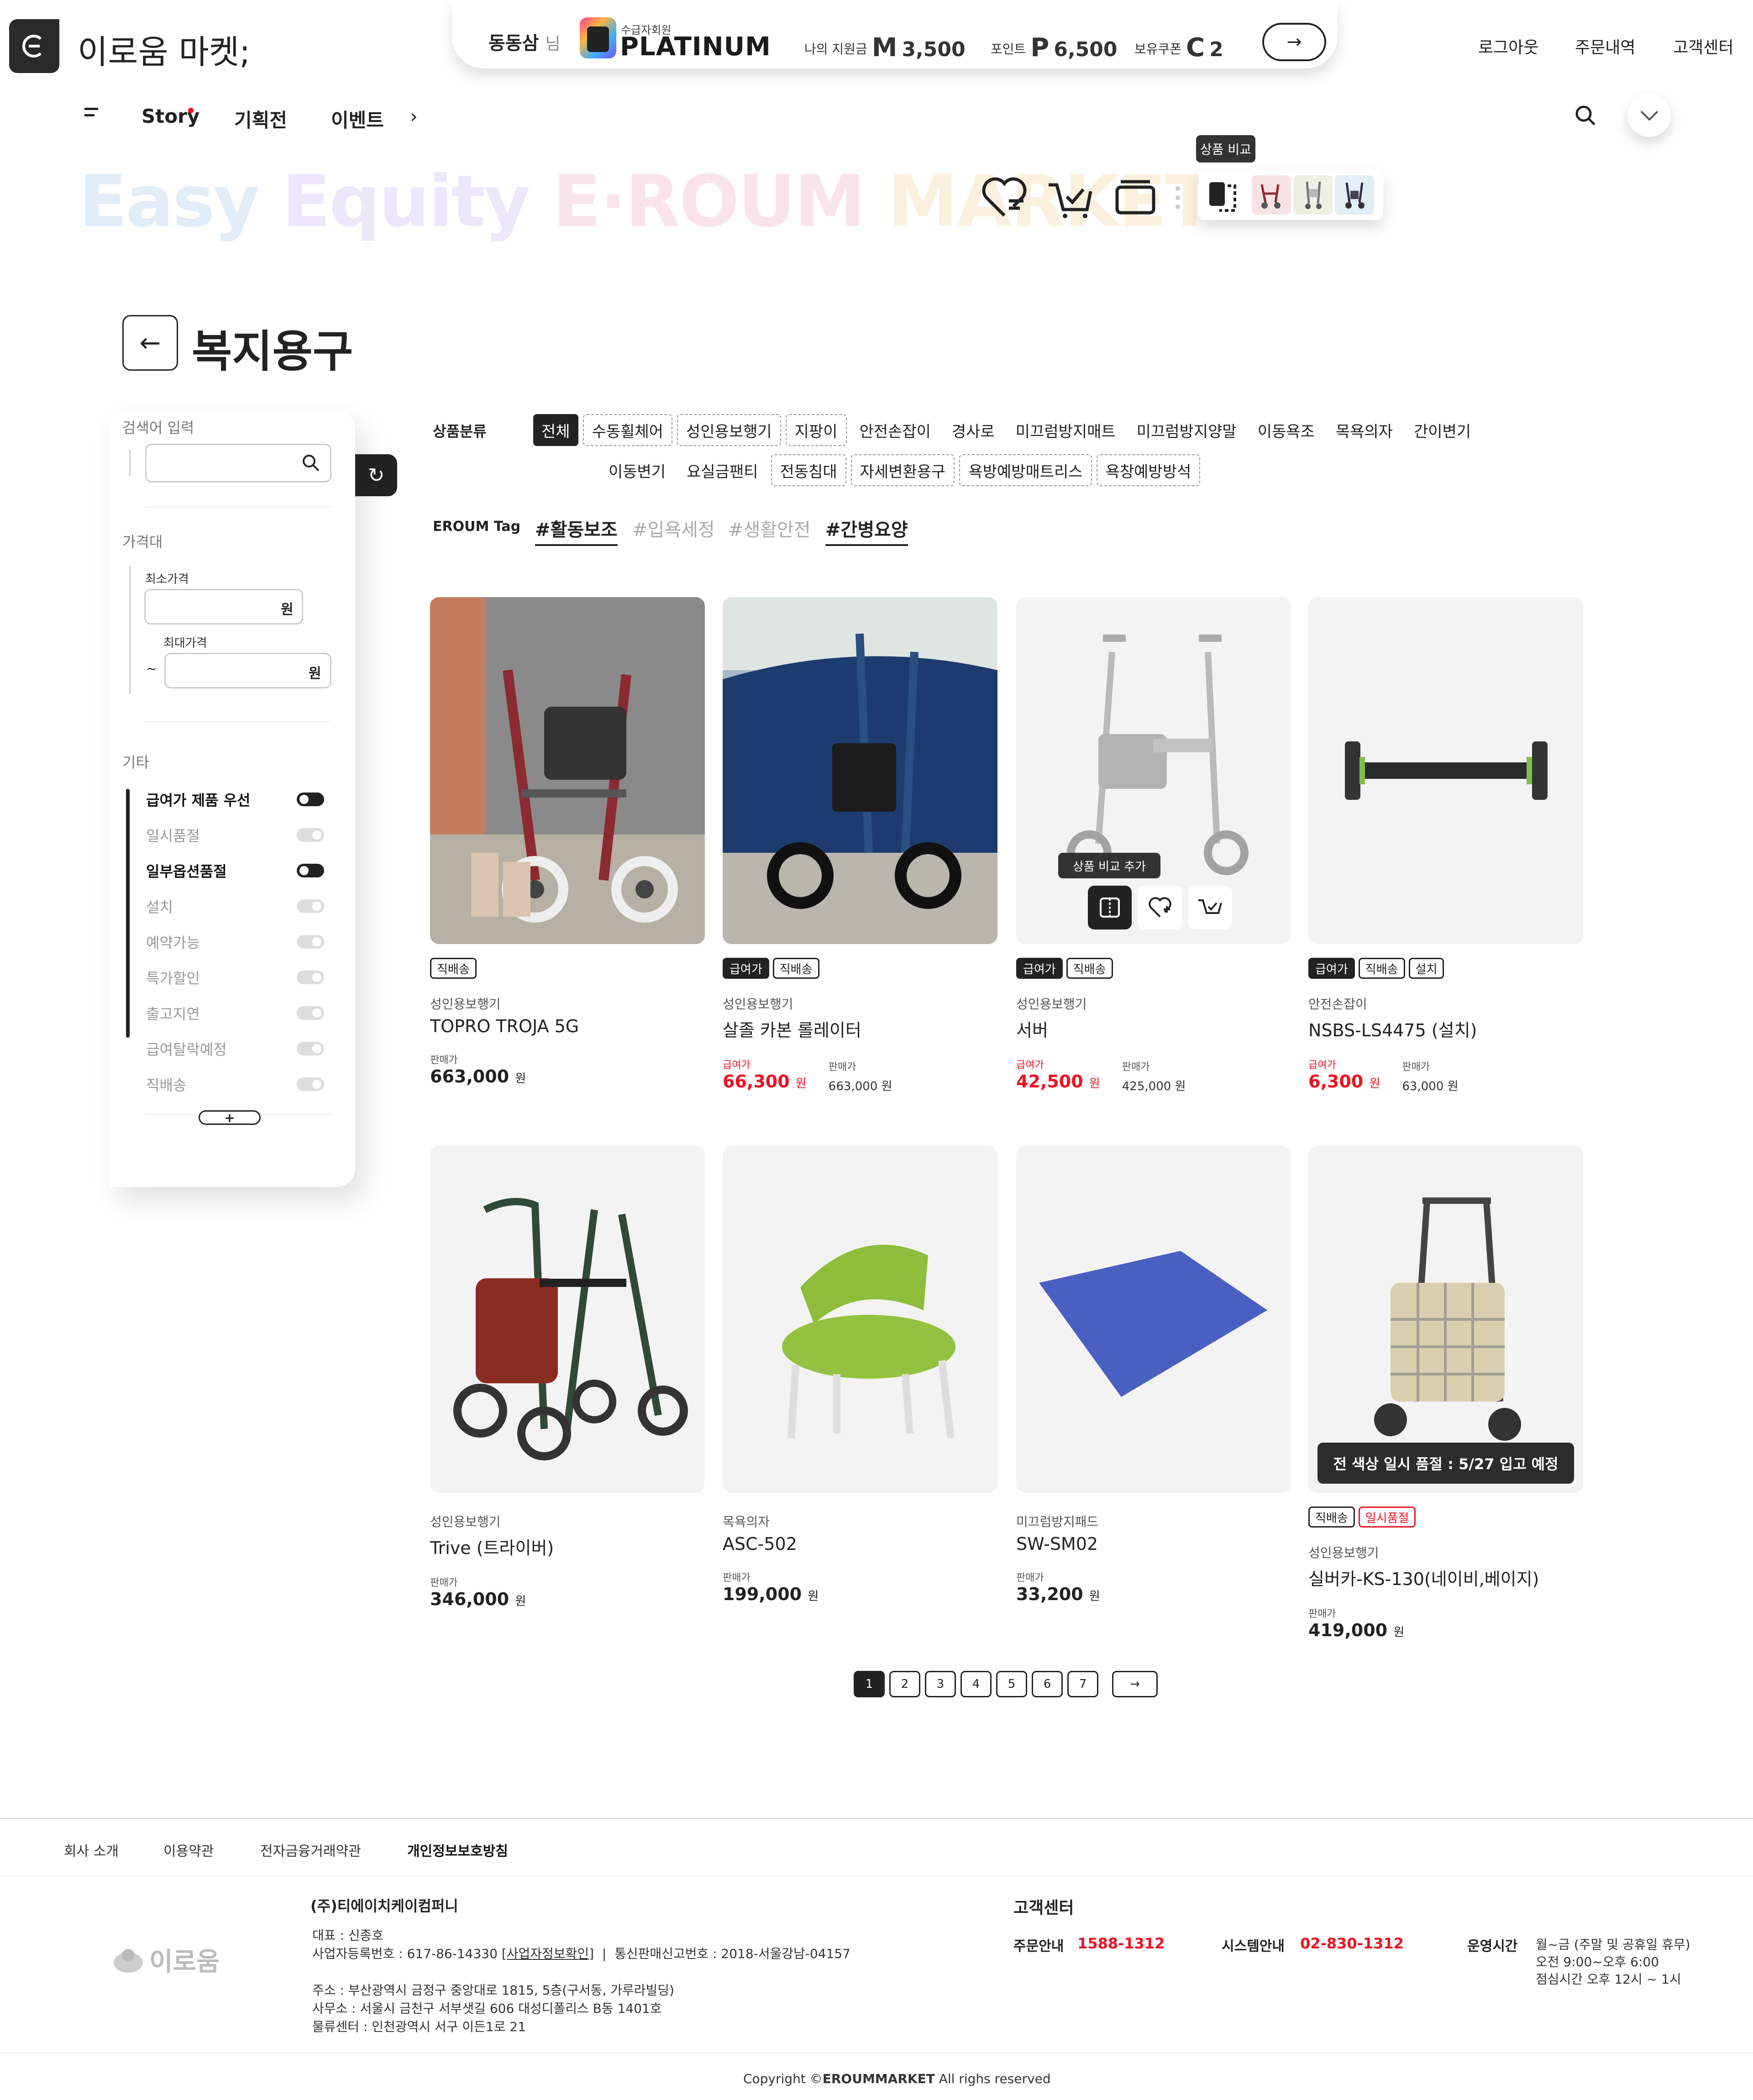 The image size is (1753, 2100). What do you see at coordinates (637, 470) in the screenshot?
I see `category-chip: 이동변기` at bounding box center [637, 470].